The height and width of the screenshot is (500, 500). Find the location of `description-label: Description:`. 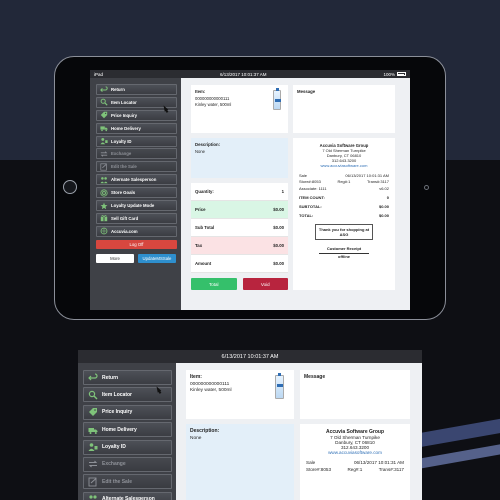

description-label: Description: is located at coordinates (205, 431).